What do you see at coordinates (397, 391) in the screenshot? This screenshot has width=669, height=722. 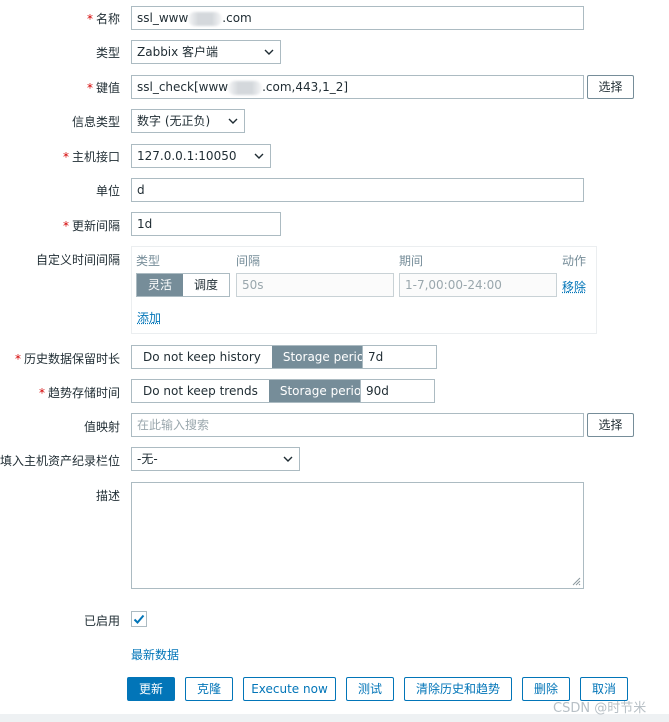 I see `trends-input: 90d` at bounding box center [397, 391].